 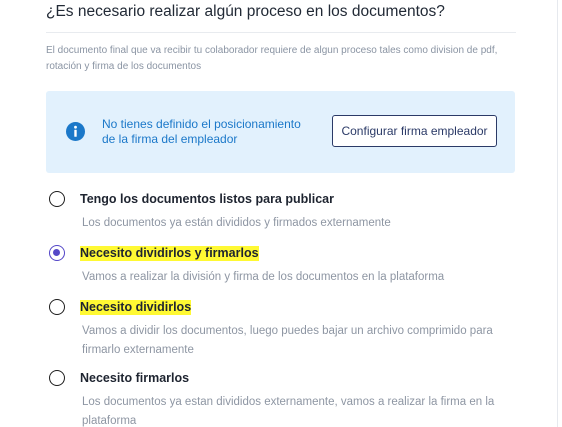 I want to click on configure-employer-signature-button: Configurar firma empleador, so click(x=414, y=131).